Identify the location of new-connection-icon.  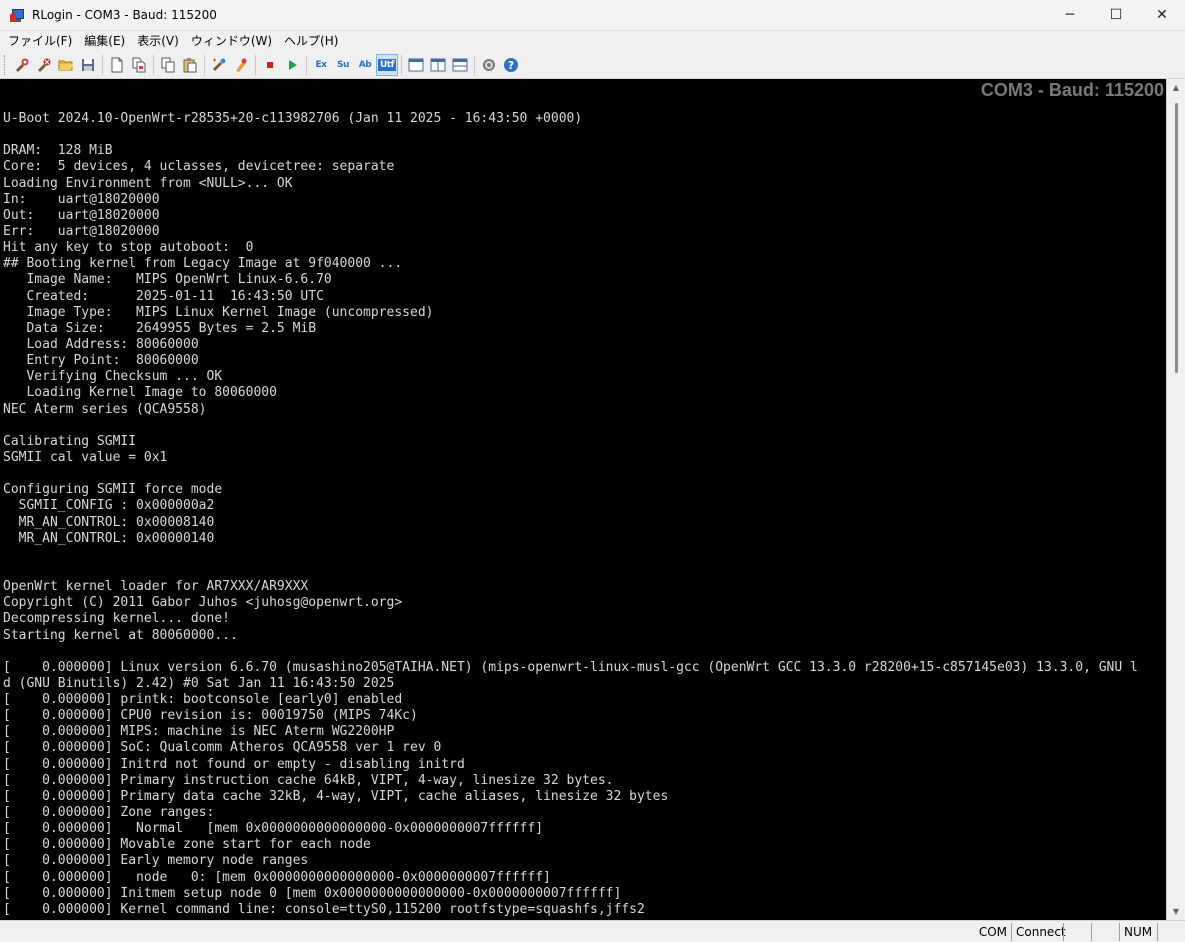
(22, 65).